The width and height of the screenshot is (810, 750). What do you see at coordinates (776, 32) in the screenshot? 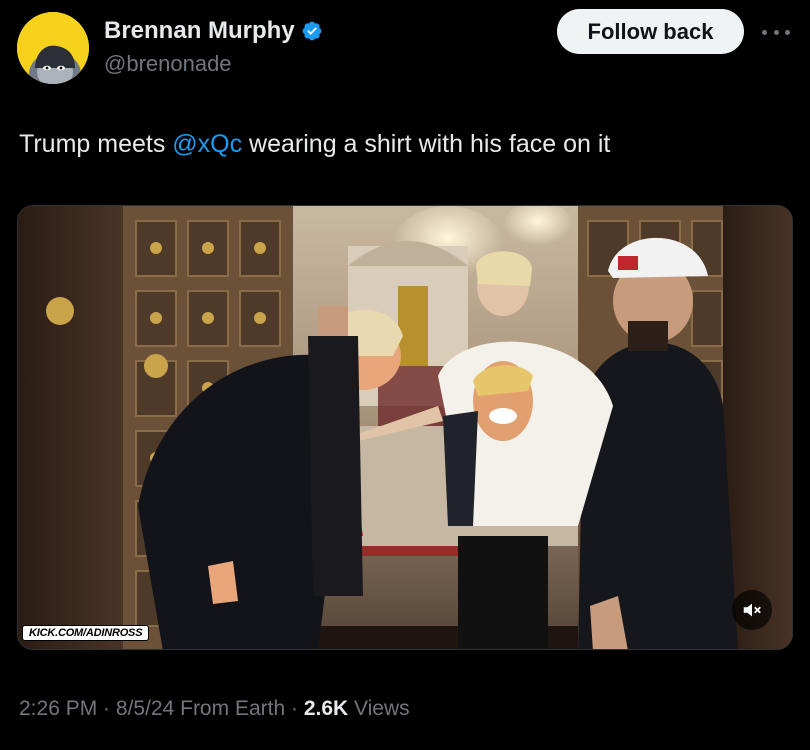
I see `more-horizontal-icon` at bounding box center [776, 32].